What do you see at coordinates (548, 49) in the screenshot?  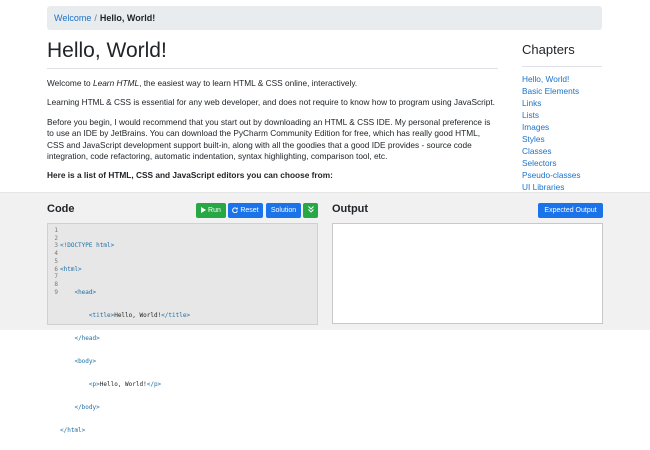 I see `chapters-title: Chapters` at bounding box center [548, 49].